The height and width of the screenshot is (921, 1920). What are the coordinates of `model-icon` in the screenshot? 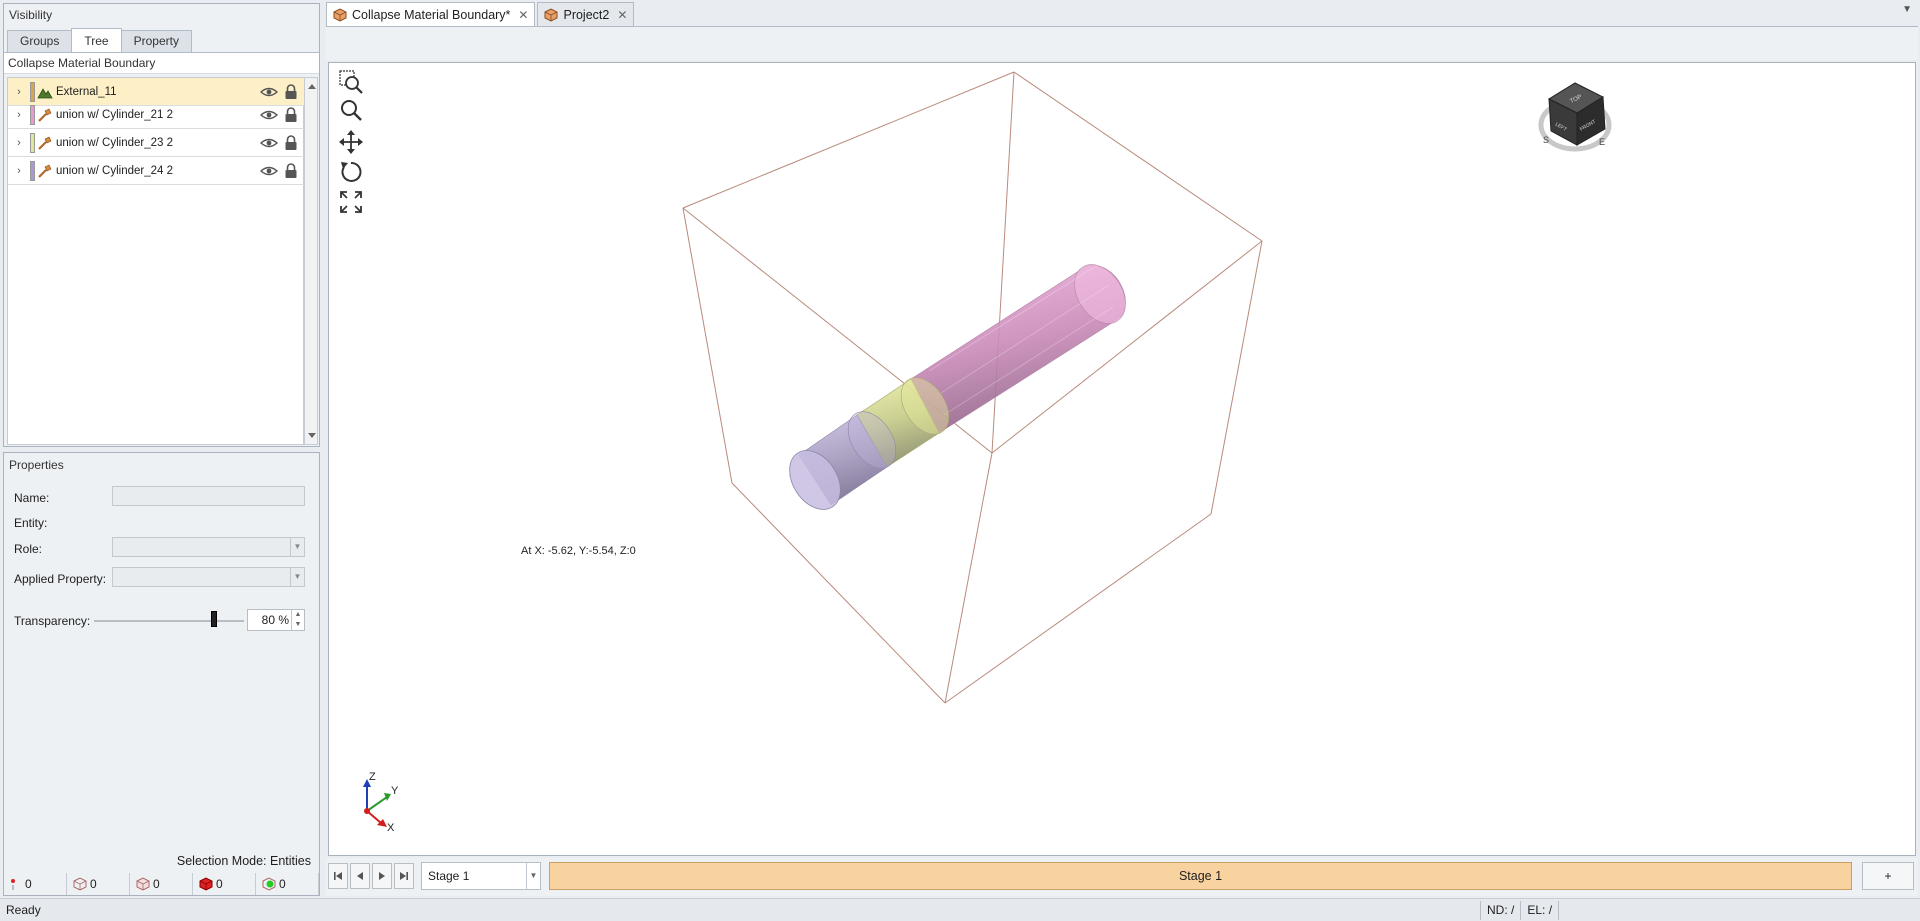 It's located at (340, 14).